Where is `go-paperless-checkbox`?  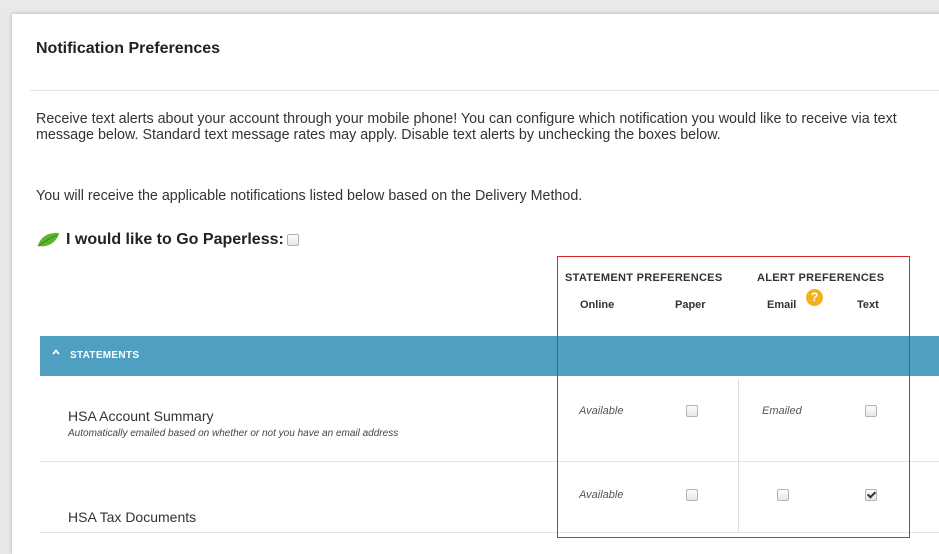 go-paperless-checkbox is located at coordinates (292, 240).